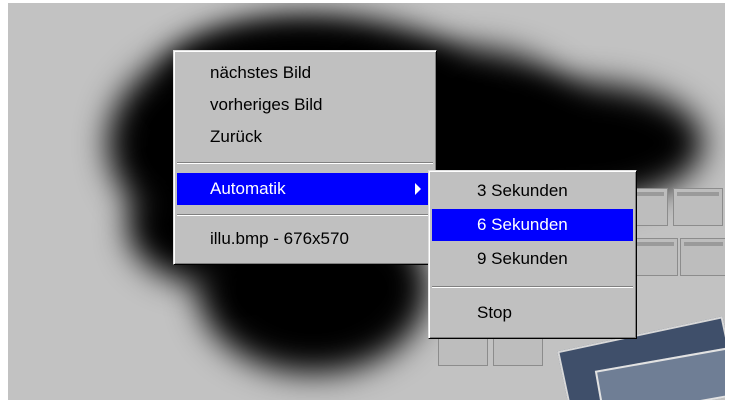  What do you see at coordinates (279, 238) in the screenshot?
I see `menu-item-label: illu.bmp - 676x570` at bounding box center [279, 238].